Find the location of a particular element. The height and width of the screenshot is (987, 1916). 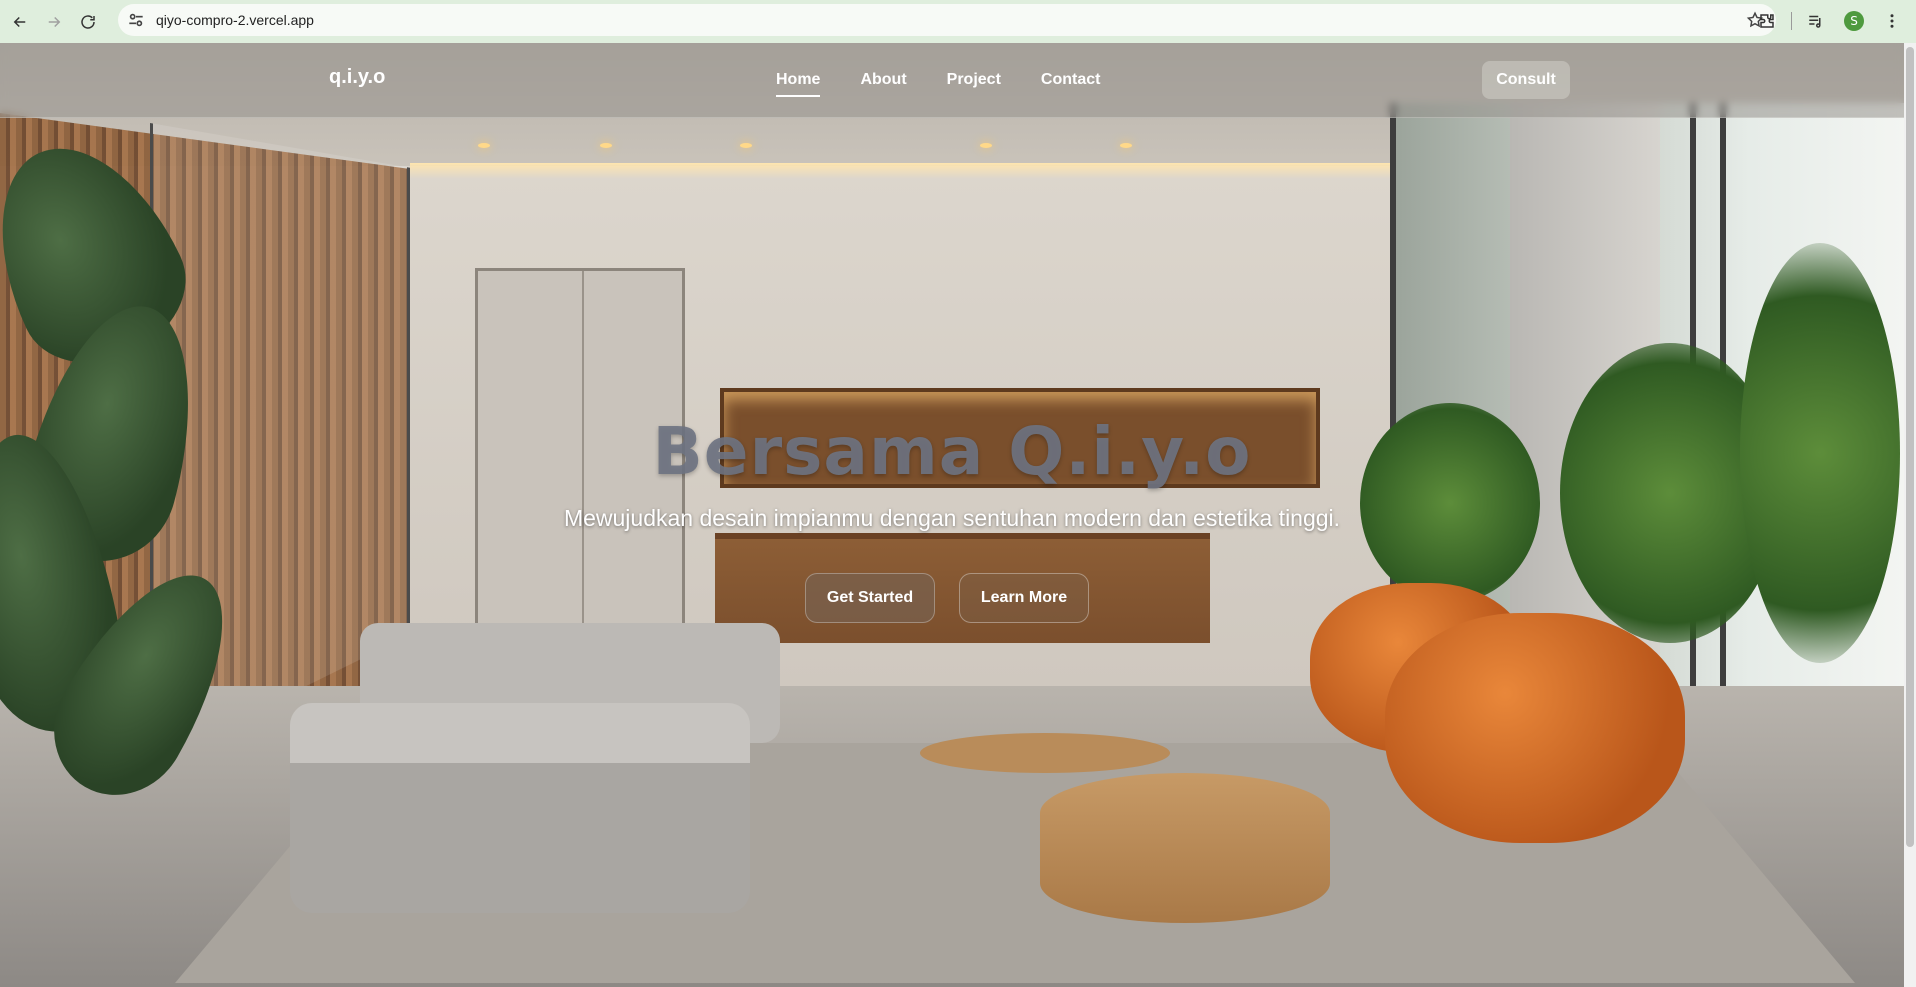

hero-title: Bersama Q.i.y.o is located at coordinates (952, 451).